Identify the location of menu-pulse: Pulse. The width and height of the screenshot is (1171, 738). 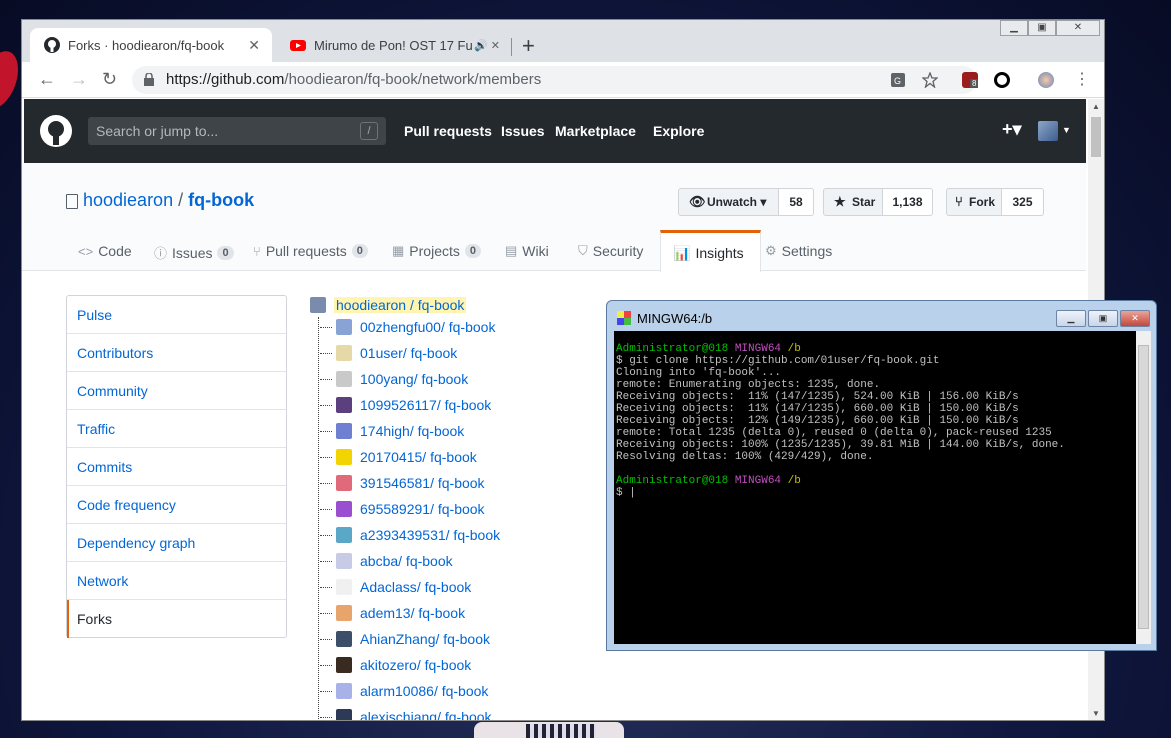
(176, 315).